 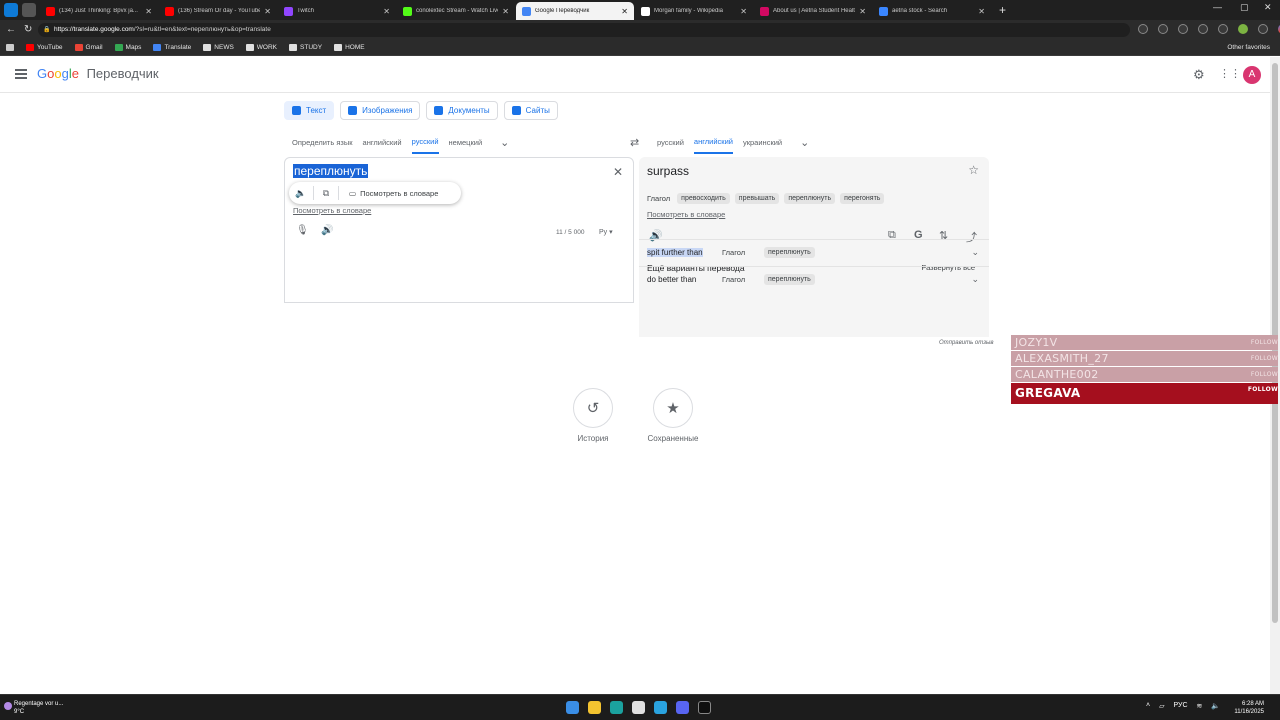 I want to click on bookmark-item: Gmail, so click(x=88, y=47).